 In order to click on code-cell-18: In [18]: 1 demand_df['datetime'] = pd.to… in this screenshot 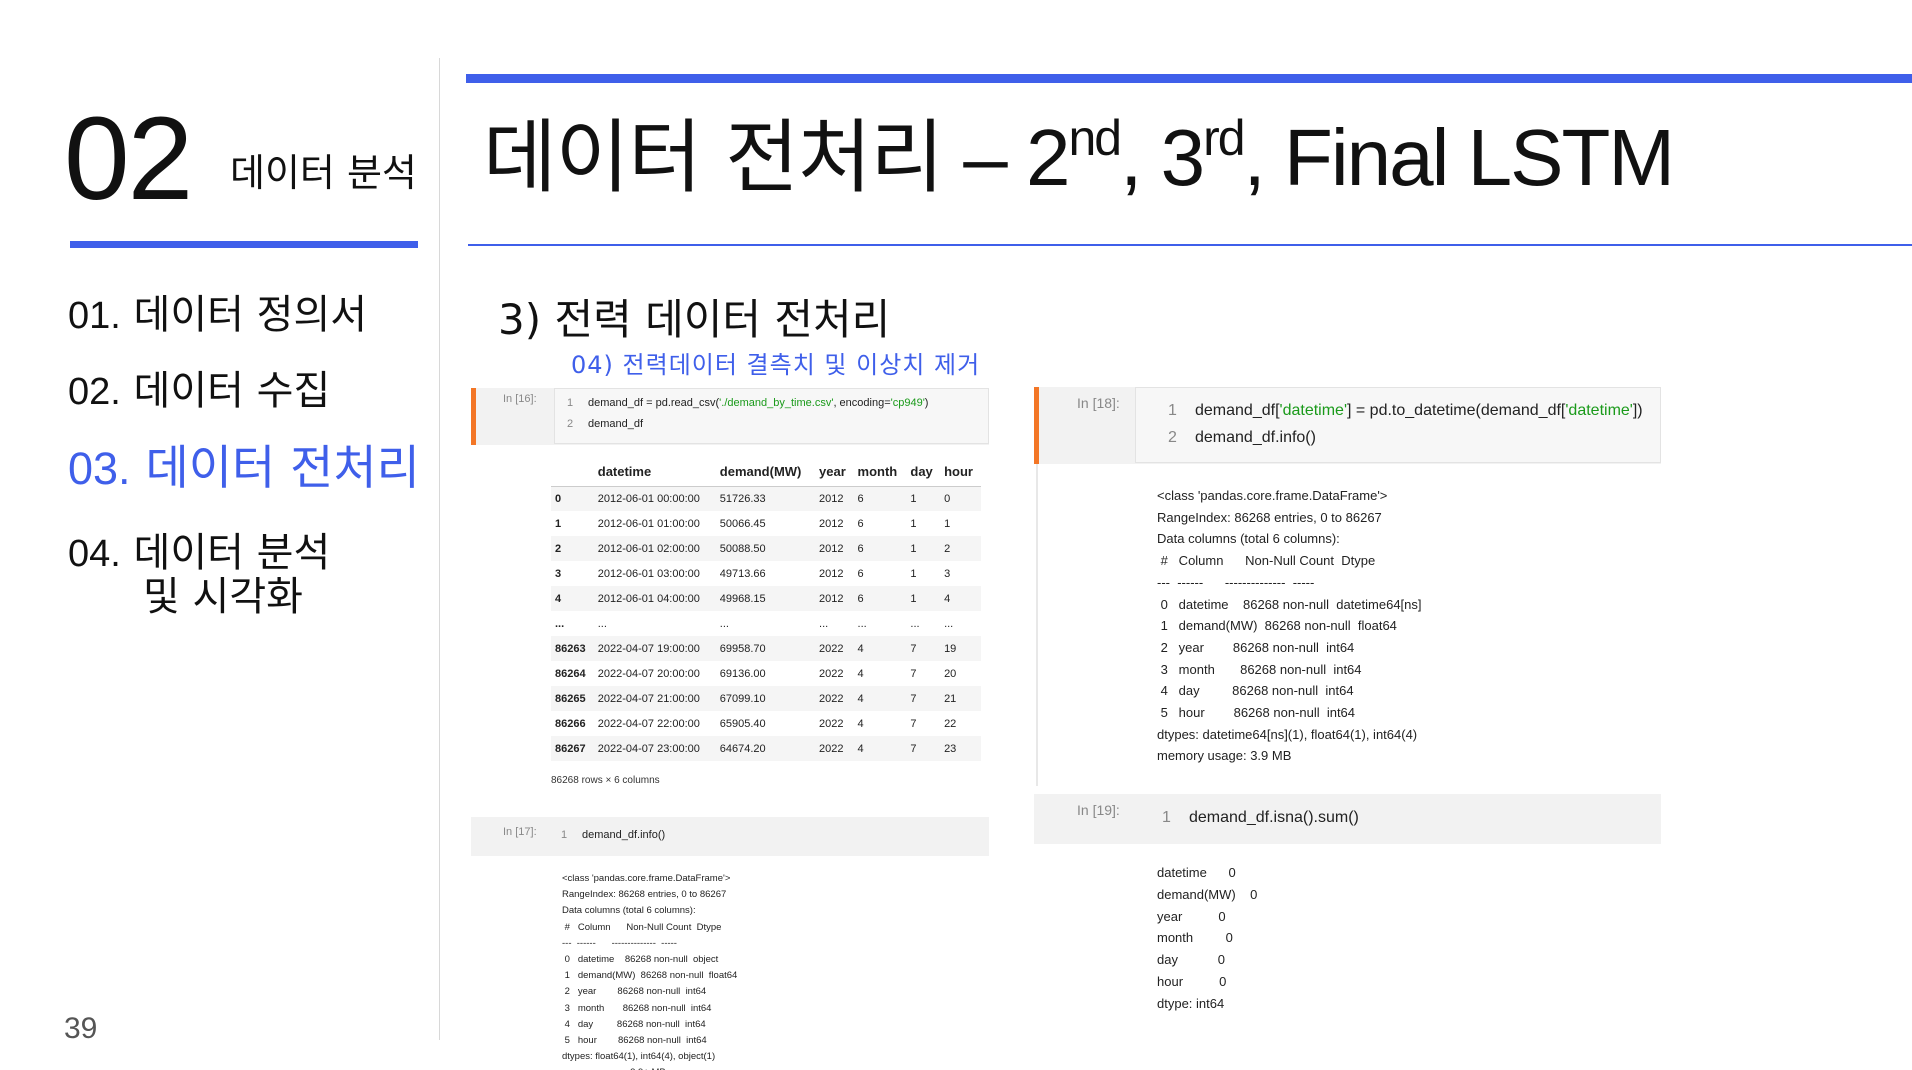, I will do `click(1347, 425)`.